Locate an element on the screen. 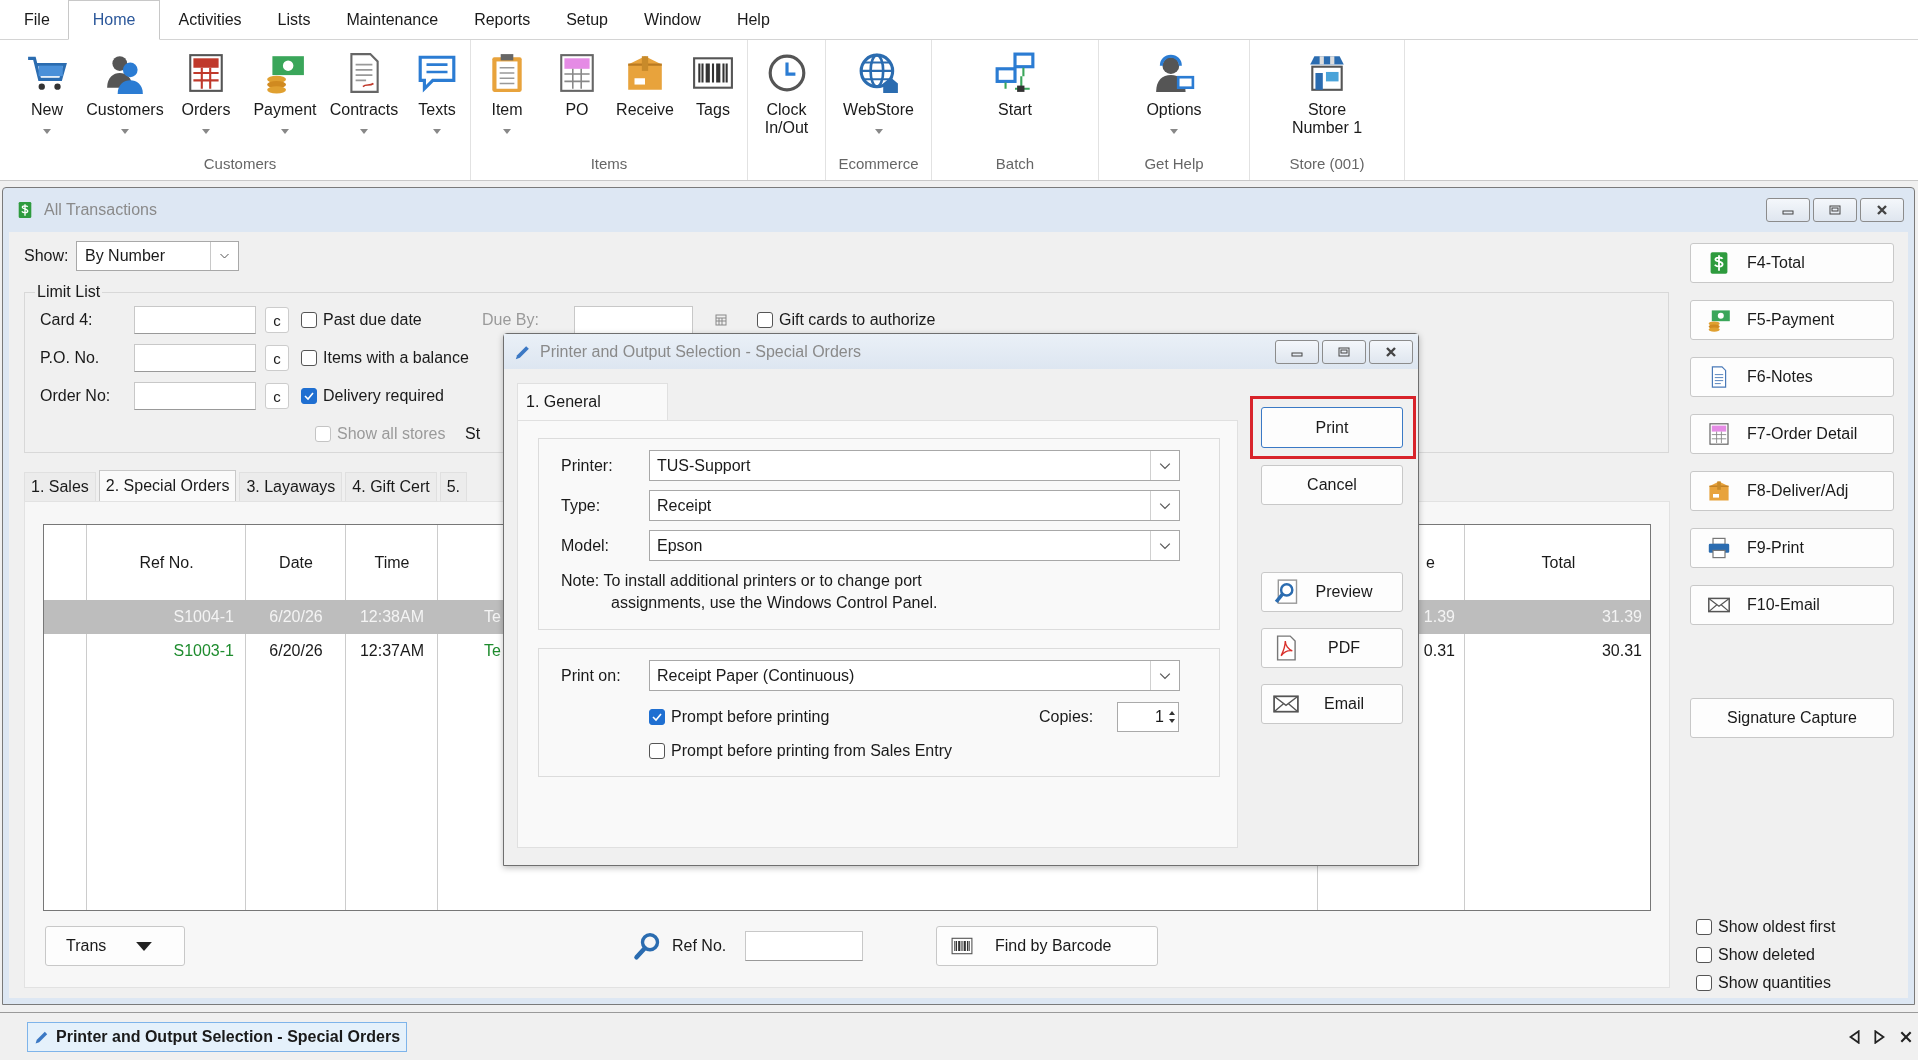 The width and height of the screenshot is (1918, 1060). due-by-label: Due By: is located at coordinates (511, 320).